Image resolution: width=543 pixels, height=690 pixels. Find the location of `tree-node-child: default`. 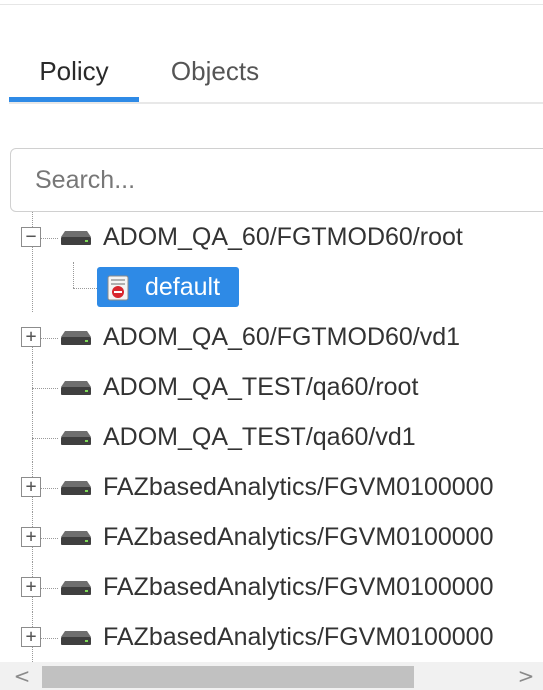

tree-node-child: default is located at coordinates (271, 287).